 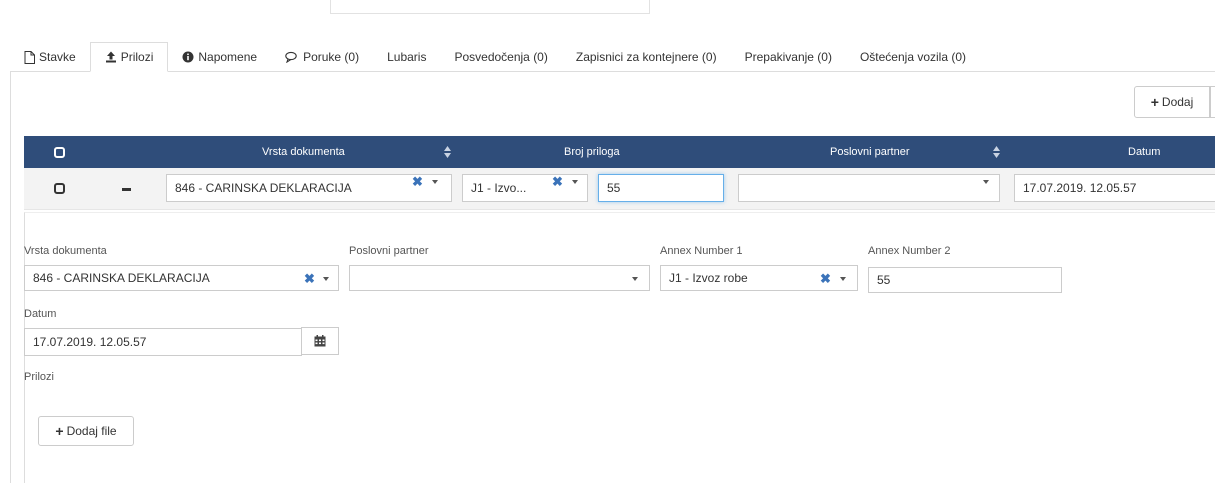 What do you see at coordinates (29, 57) in the screenshot?
I see `file-icon` at bounding box center [29, 57].